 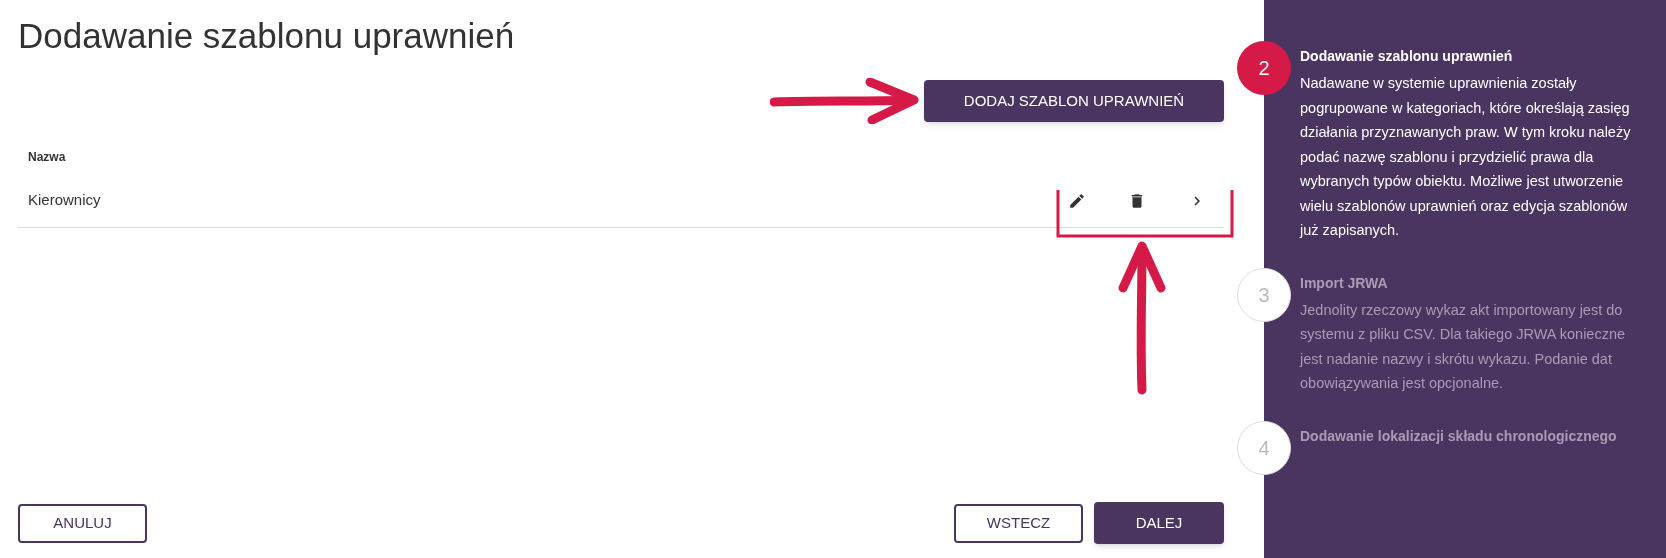 What do you see at coordinates (266, 36) in the screenshot?
I see `page-title: Dodawanie szablonu uprawnień` at bounding box center [266, 36].